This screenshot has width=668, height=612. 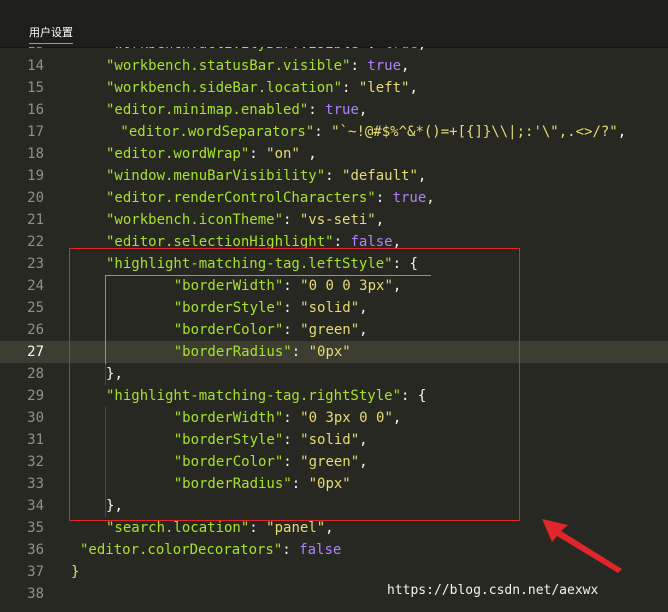 I want to click on line-number: 23, so click(x=35, y=264).